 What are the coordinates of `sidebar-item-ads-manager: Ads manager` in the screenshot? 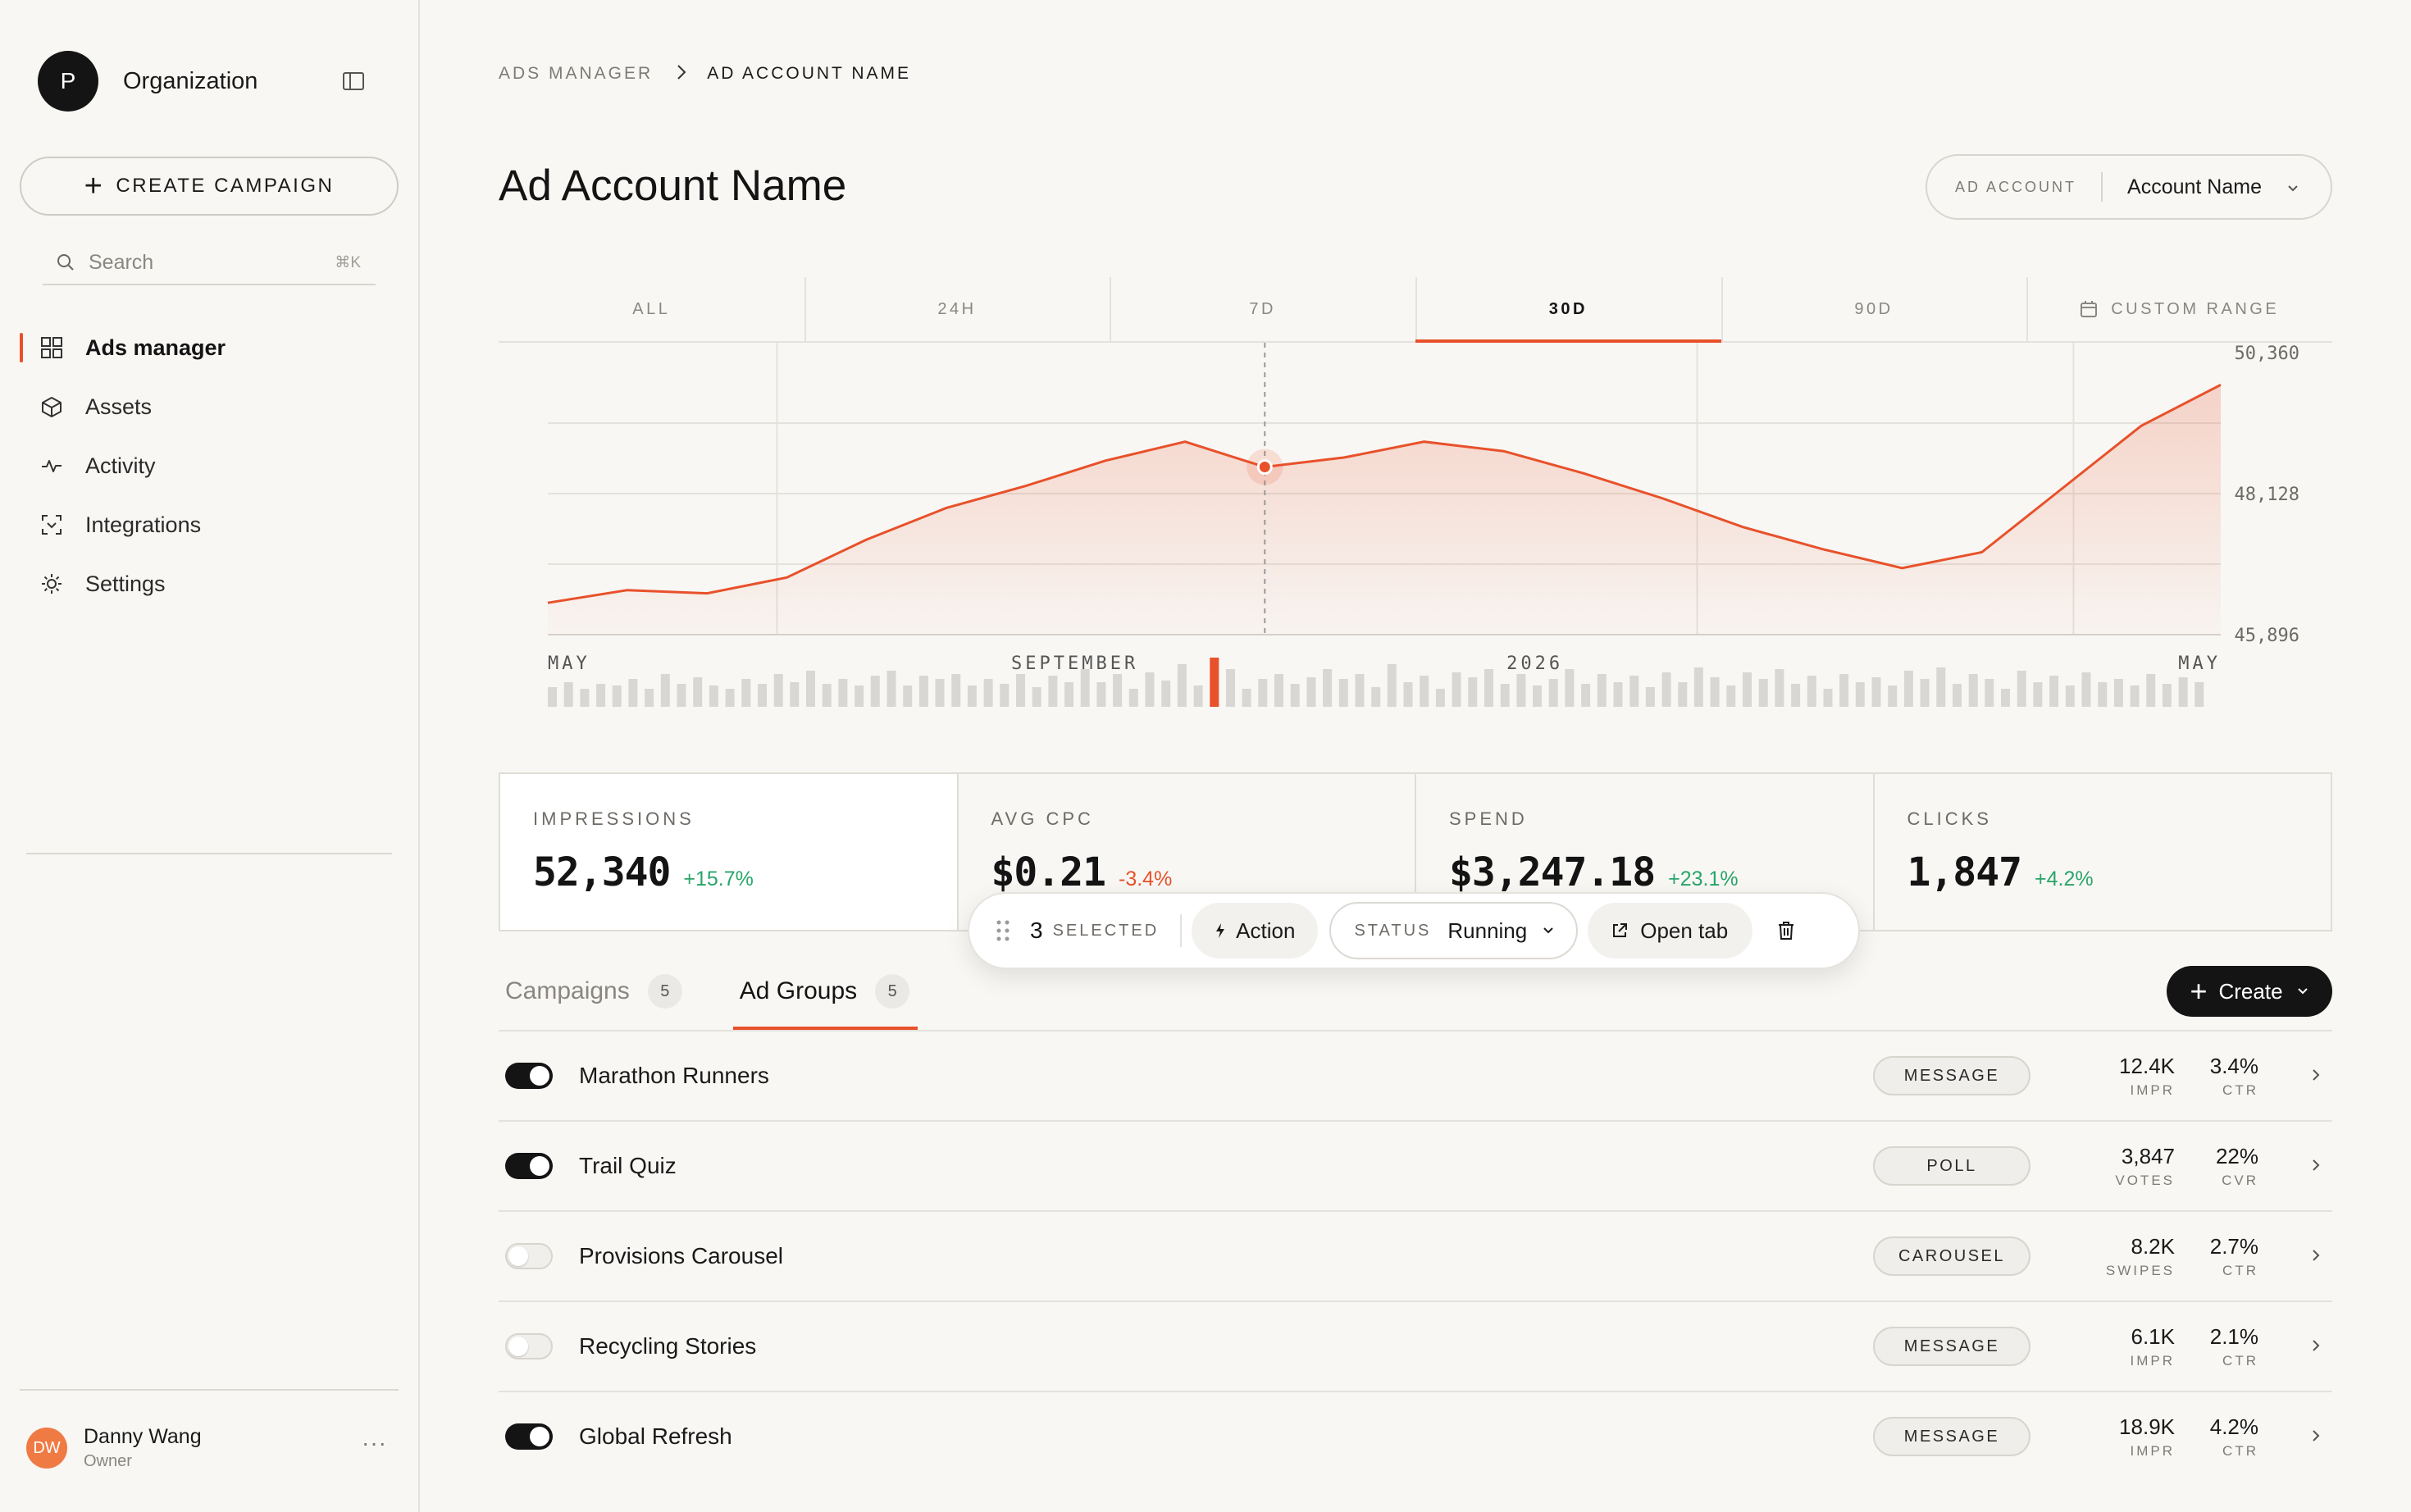 It's located at (209, 347).